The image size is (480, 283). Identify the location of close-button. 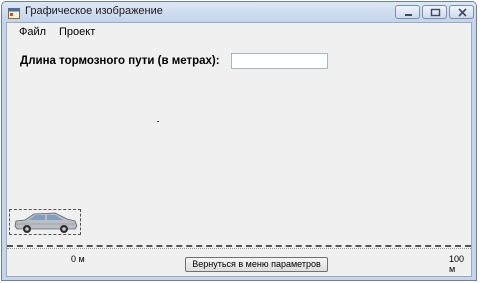
(461, 12).